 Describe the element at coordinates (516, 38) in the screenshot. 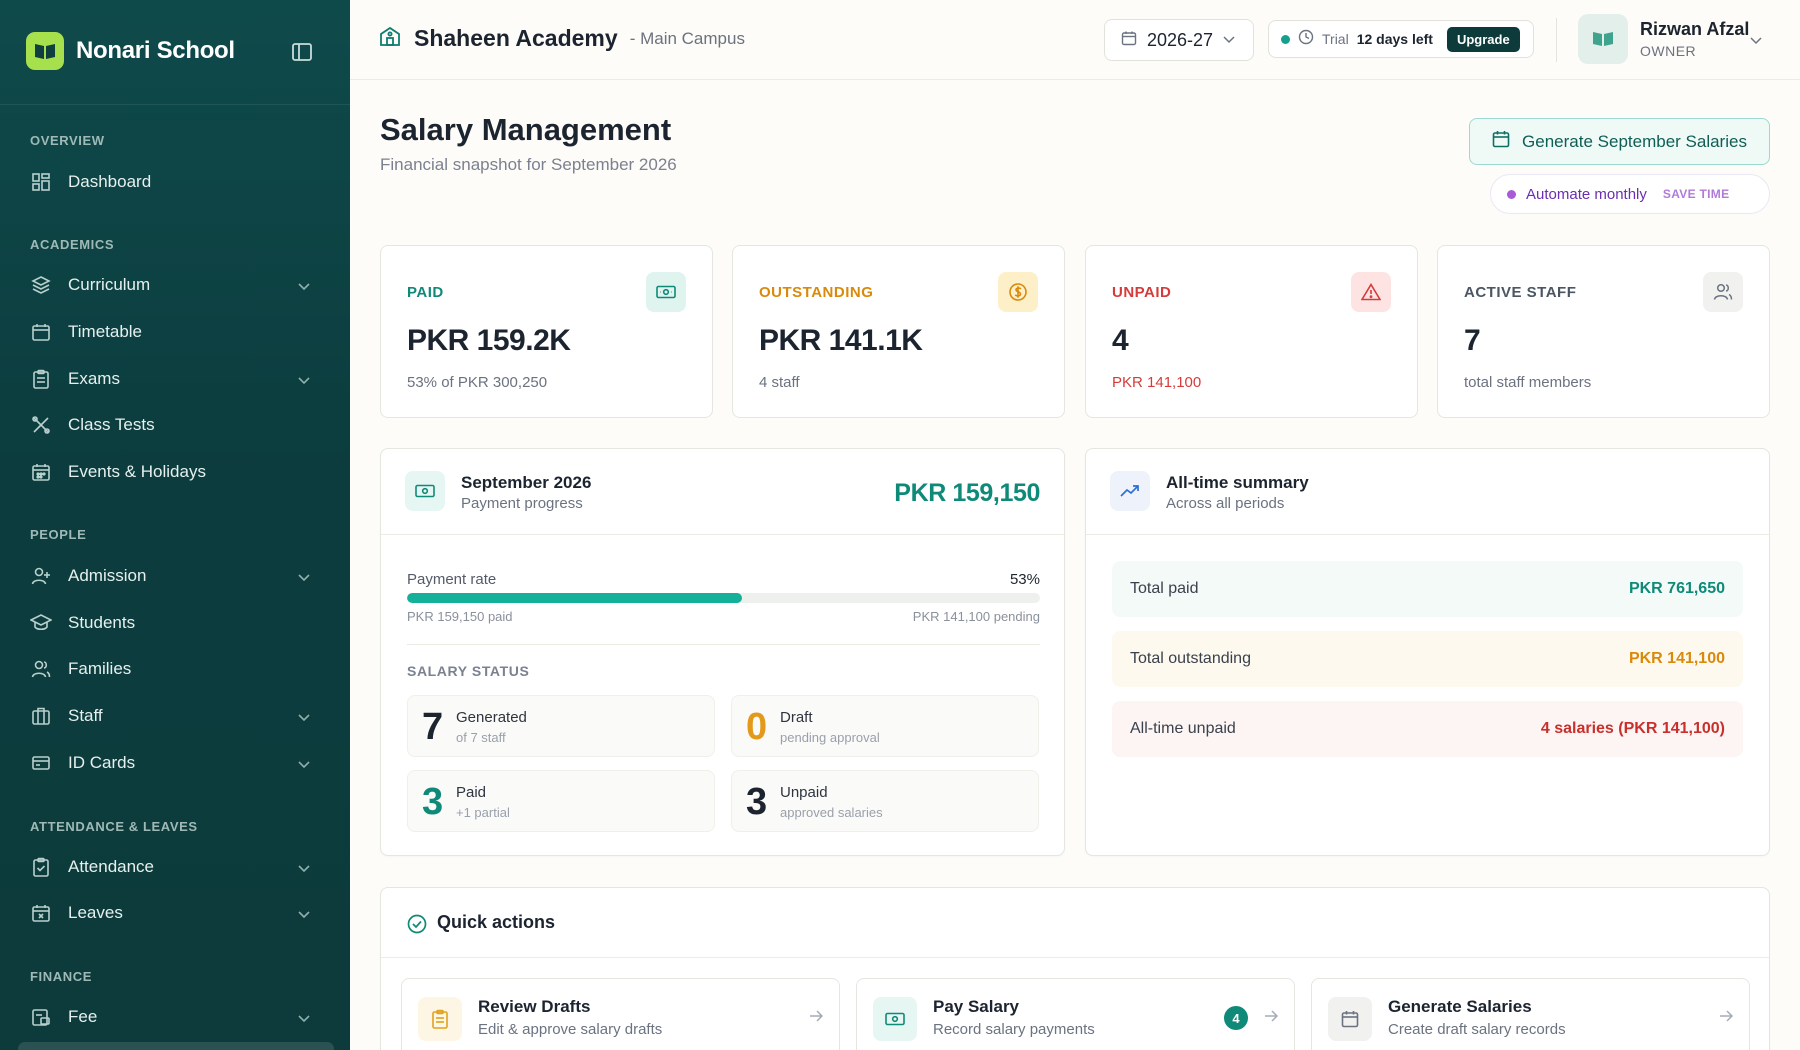

I see `school-name: Shaheen Academy` at that location.